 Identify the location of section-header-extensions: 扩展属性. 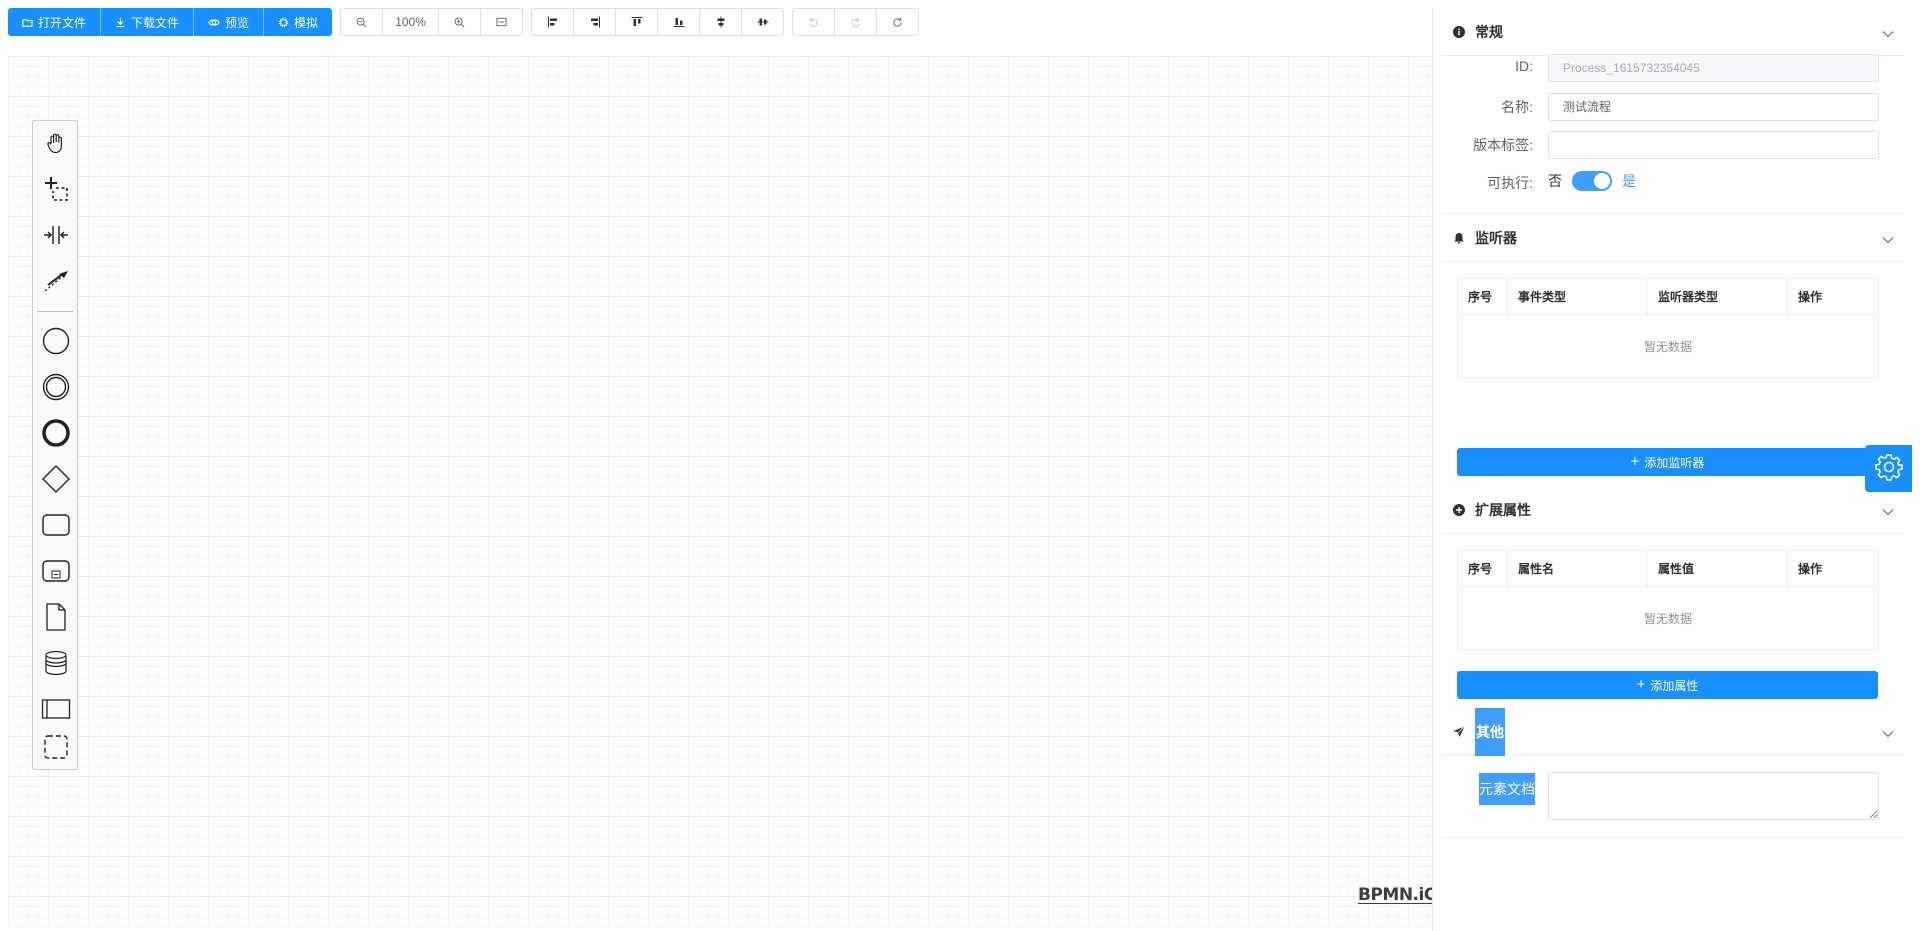
(1672, 510).